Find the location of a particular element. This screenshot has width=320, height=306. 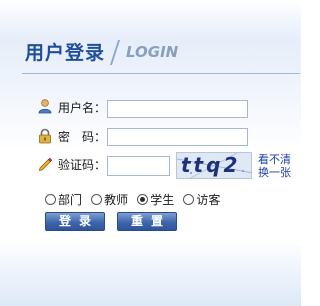

reset-button: 重置 is located at coordinates (147, 221).